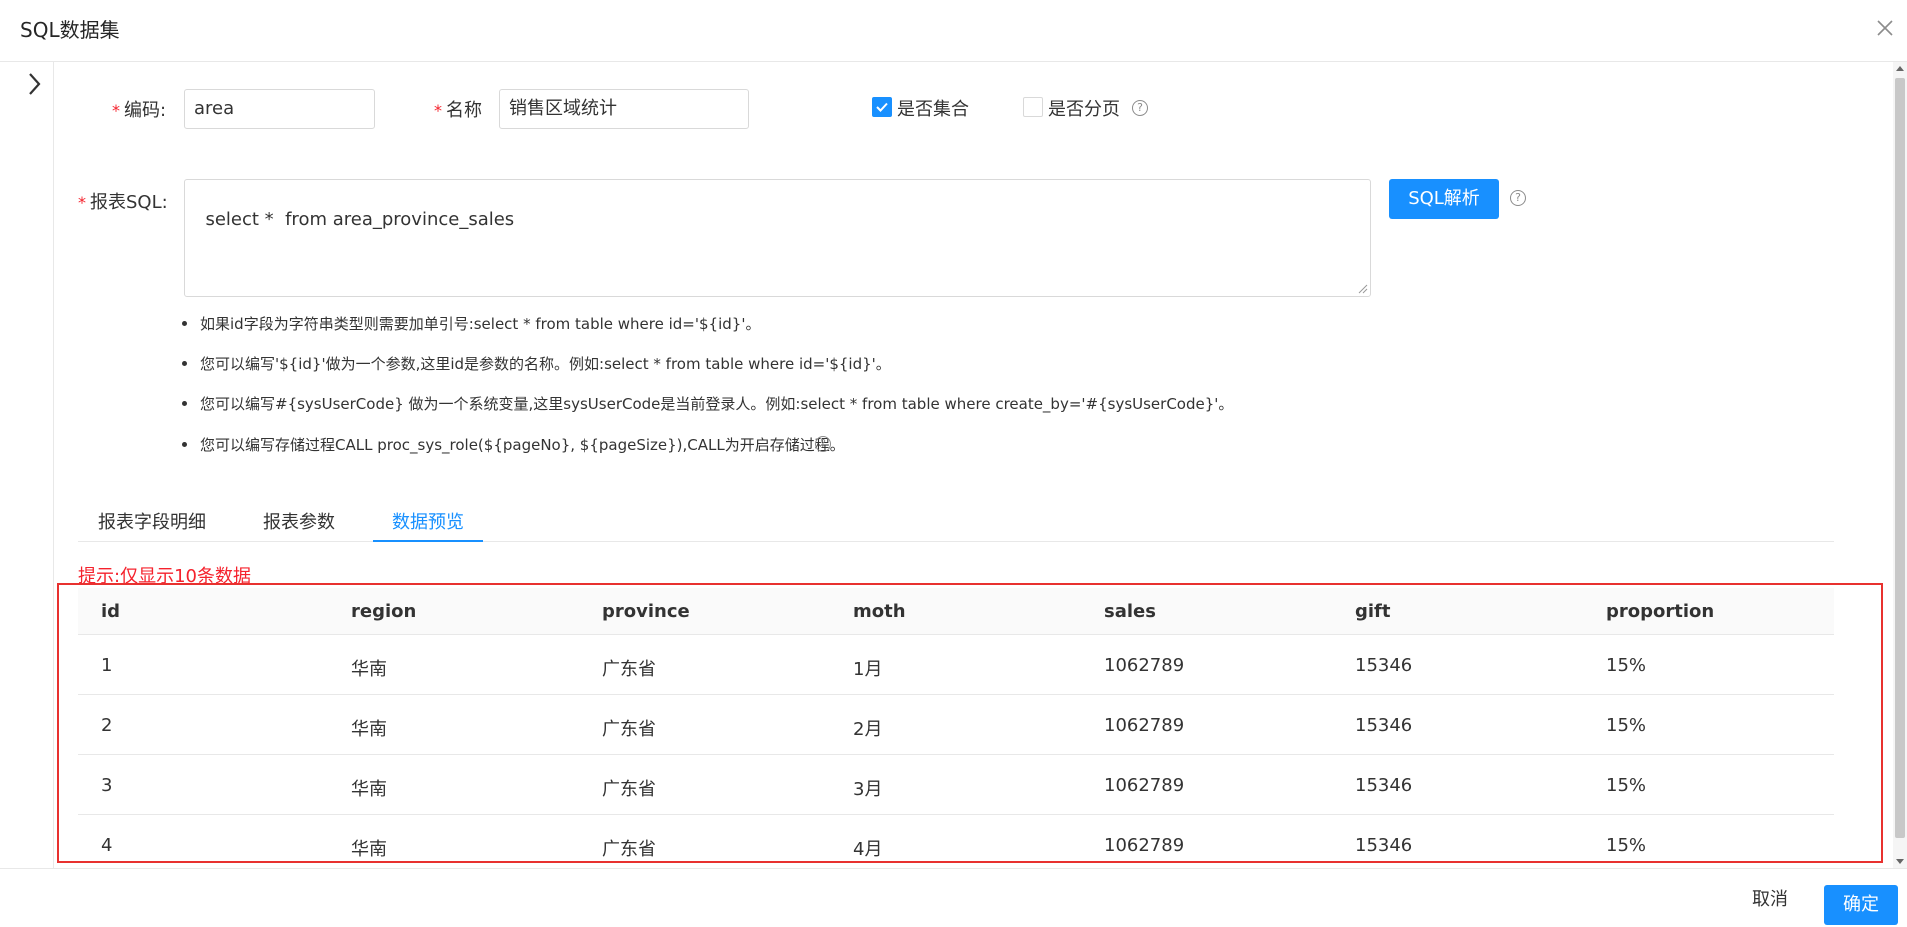 The width and height of the screenshot is (1907, 927). I want to click on table-cell: 3, so click(107, 785).